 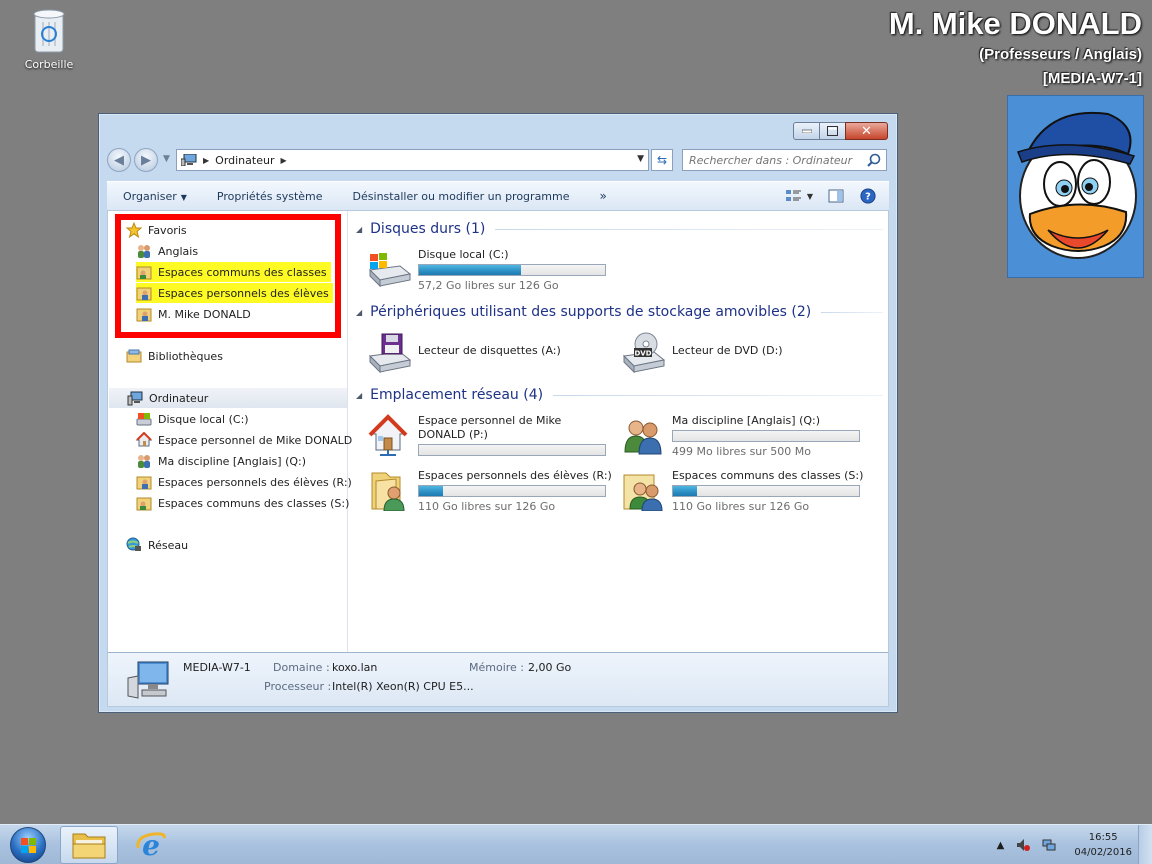 What do you see at coordinates (255, 482) in the screenshot?
I see `nav-student-spaces-label: Espaces personnels des élèves (R:)` at bounding box center [255, 482].